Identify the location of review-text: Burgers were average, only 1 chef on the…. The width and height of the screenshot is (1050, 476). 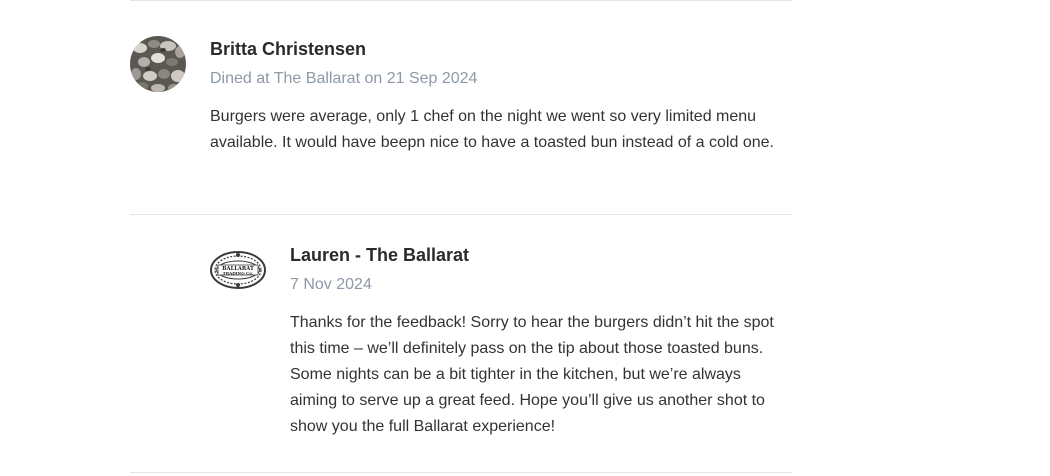
(492, 129).